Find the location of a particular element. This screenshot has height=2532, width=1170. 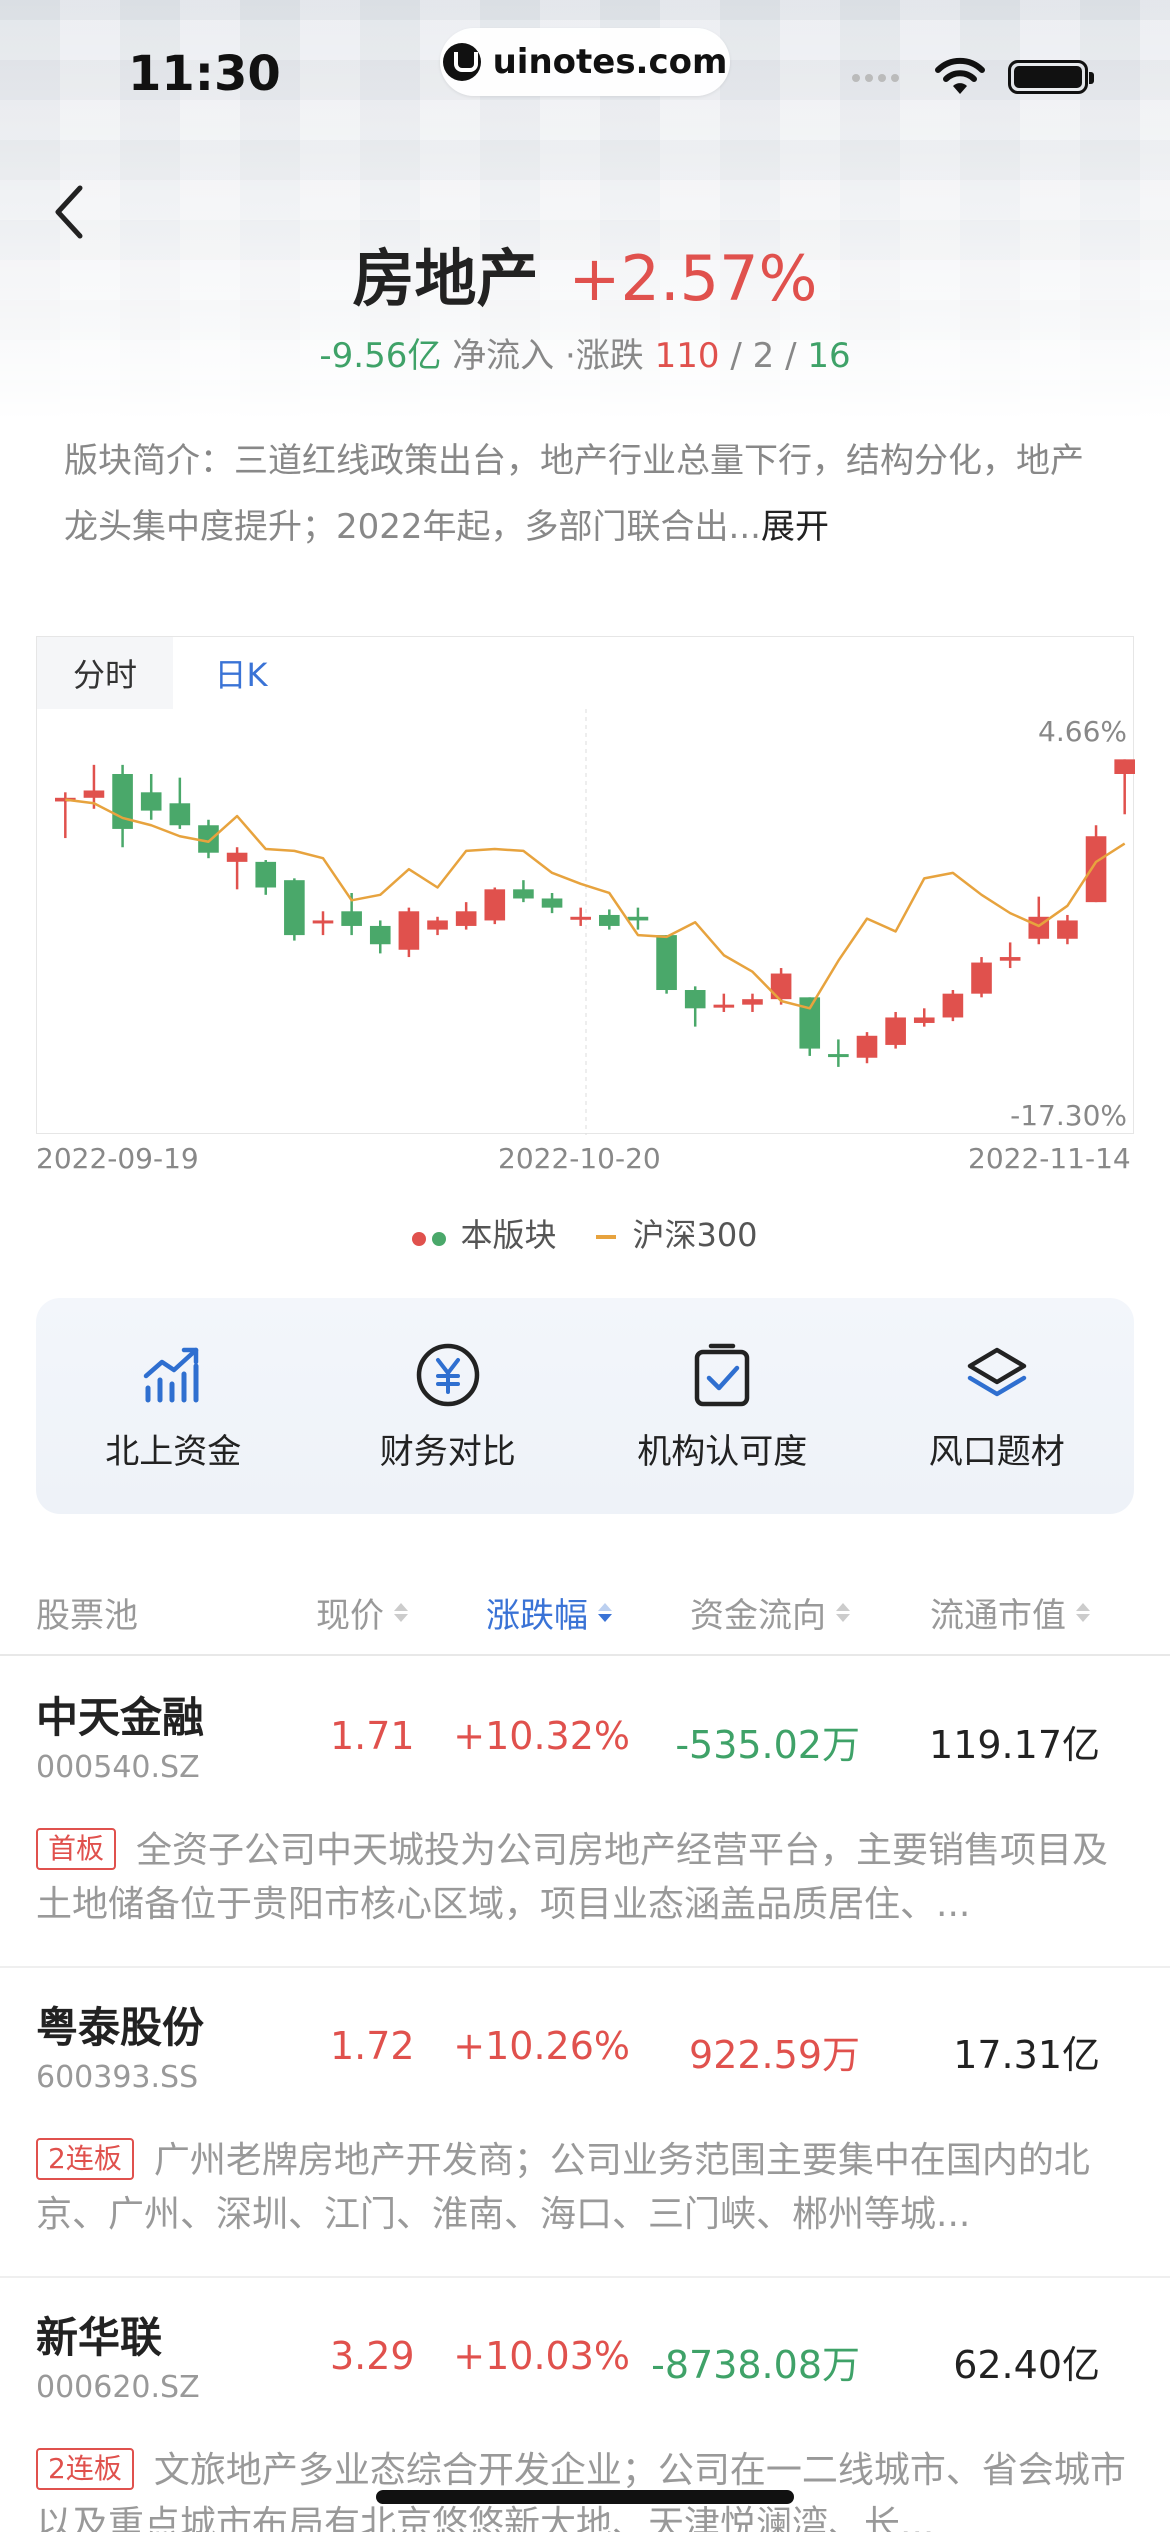

stock-price: 1.72 is located at coordinates (372, 2046).